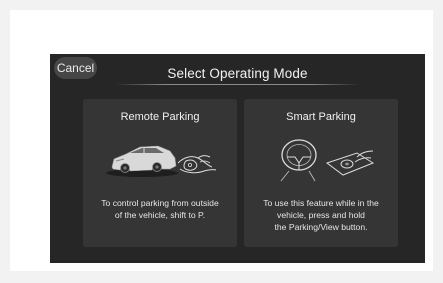 The height and width of the screenshot is (283, 443). Describe the element at coordinates (237, 73) in the screenshot. I see `page-title: Select Operating Mode` at that location.